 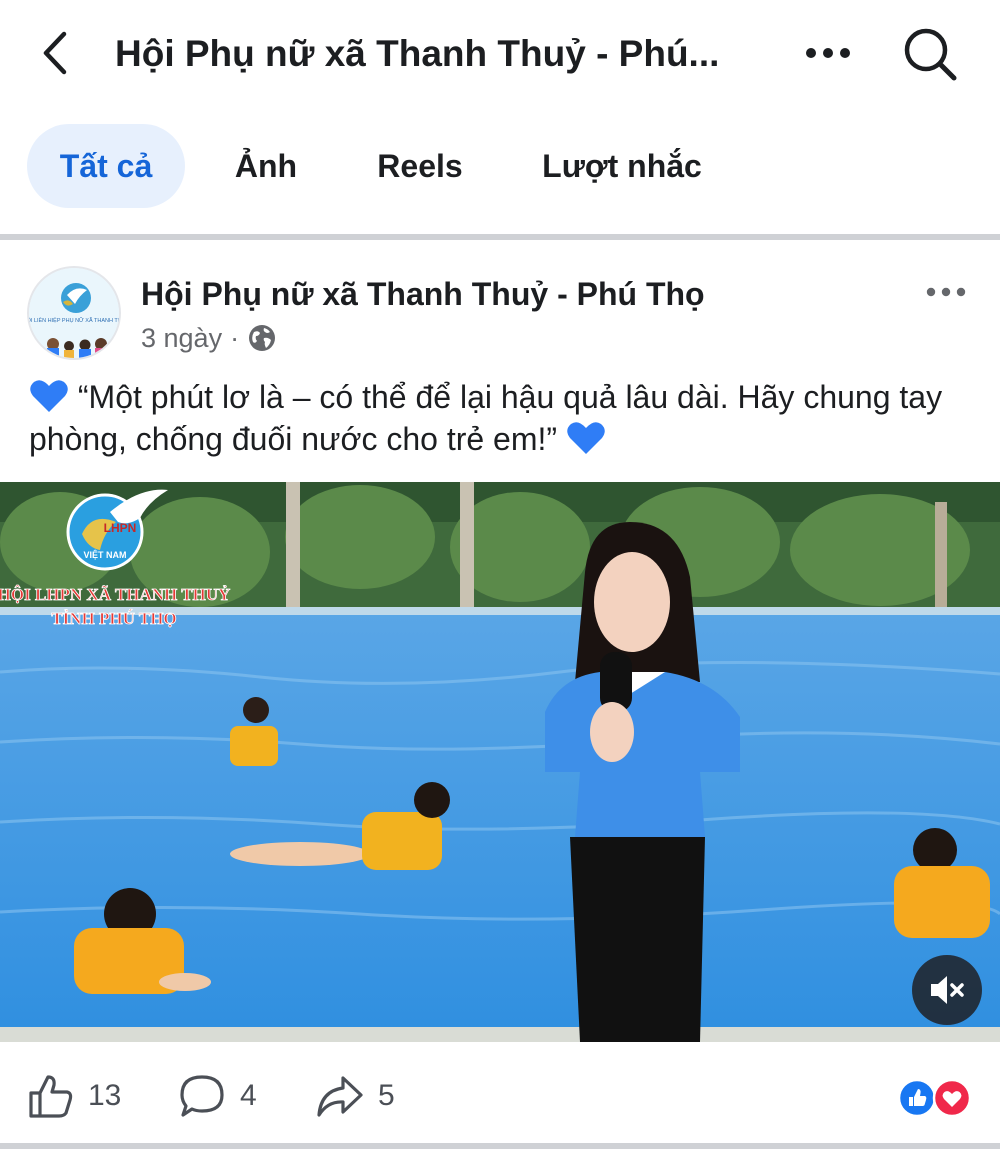 I want to click on overlay-line-1: HỘI LHPN XÃ THANH THUỶ, so click(x=115, y=594).